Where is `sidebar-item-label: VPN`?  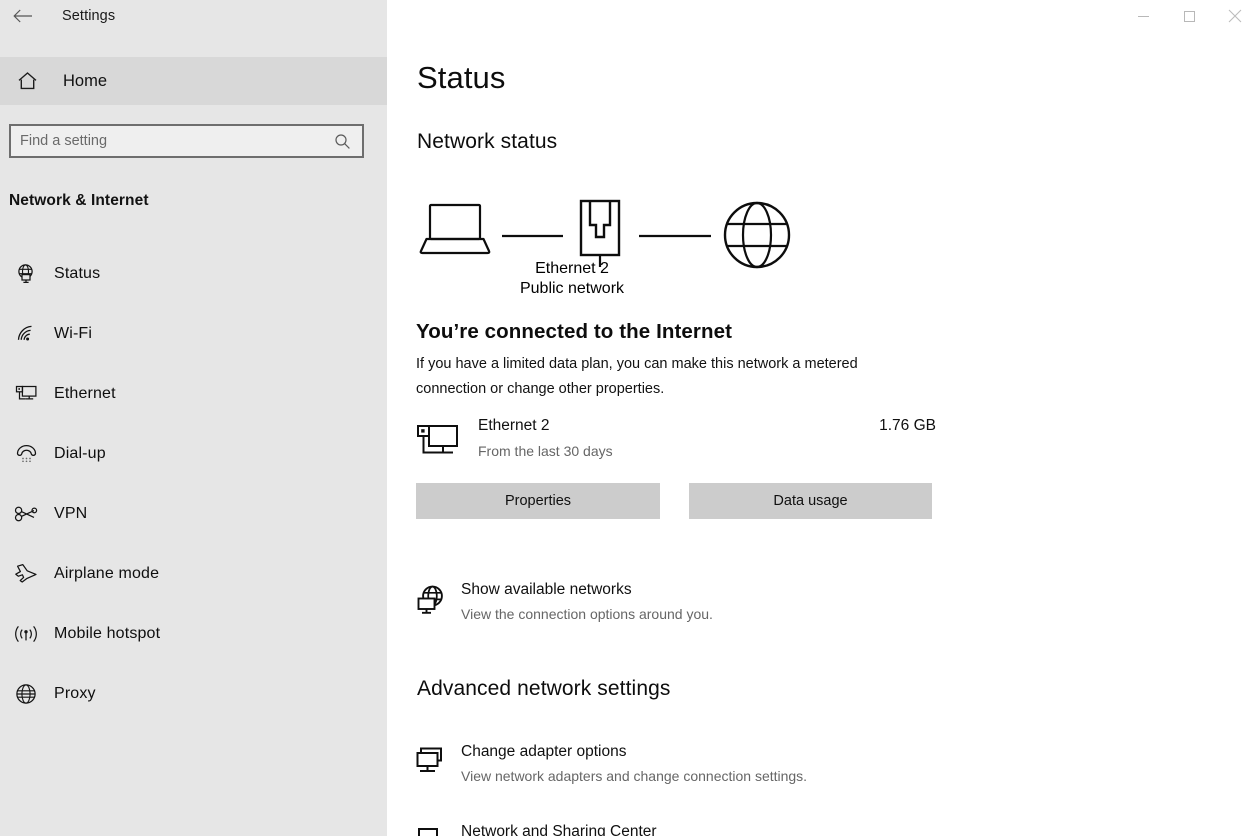
sidebar-item-label: VPN is located at coordinates (71, 513).